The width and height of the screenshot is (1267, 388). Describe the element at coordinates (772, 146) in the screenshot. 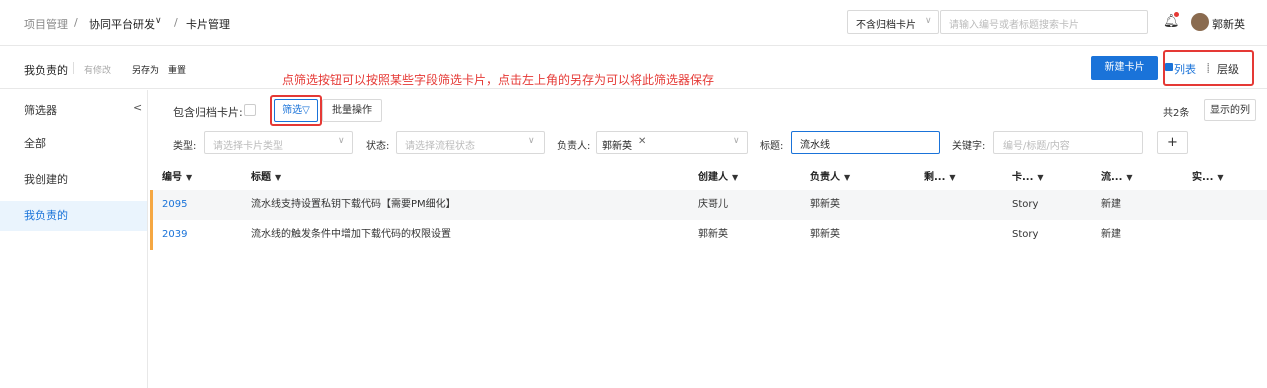

I see `title-label: 标题:` at that location.